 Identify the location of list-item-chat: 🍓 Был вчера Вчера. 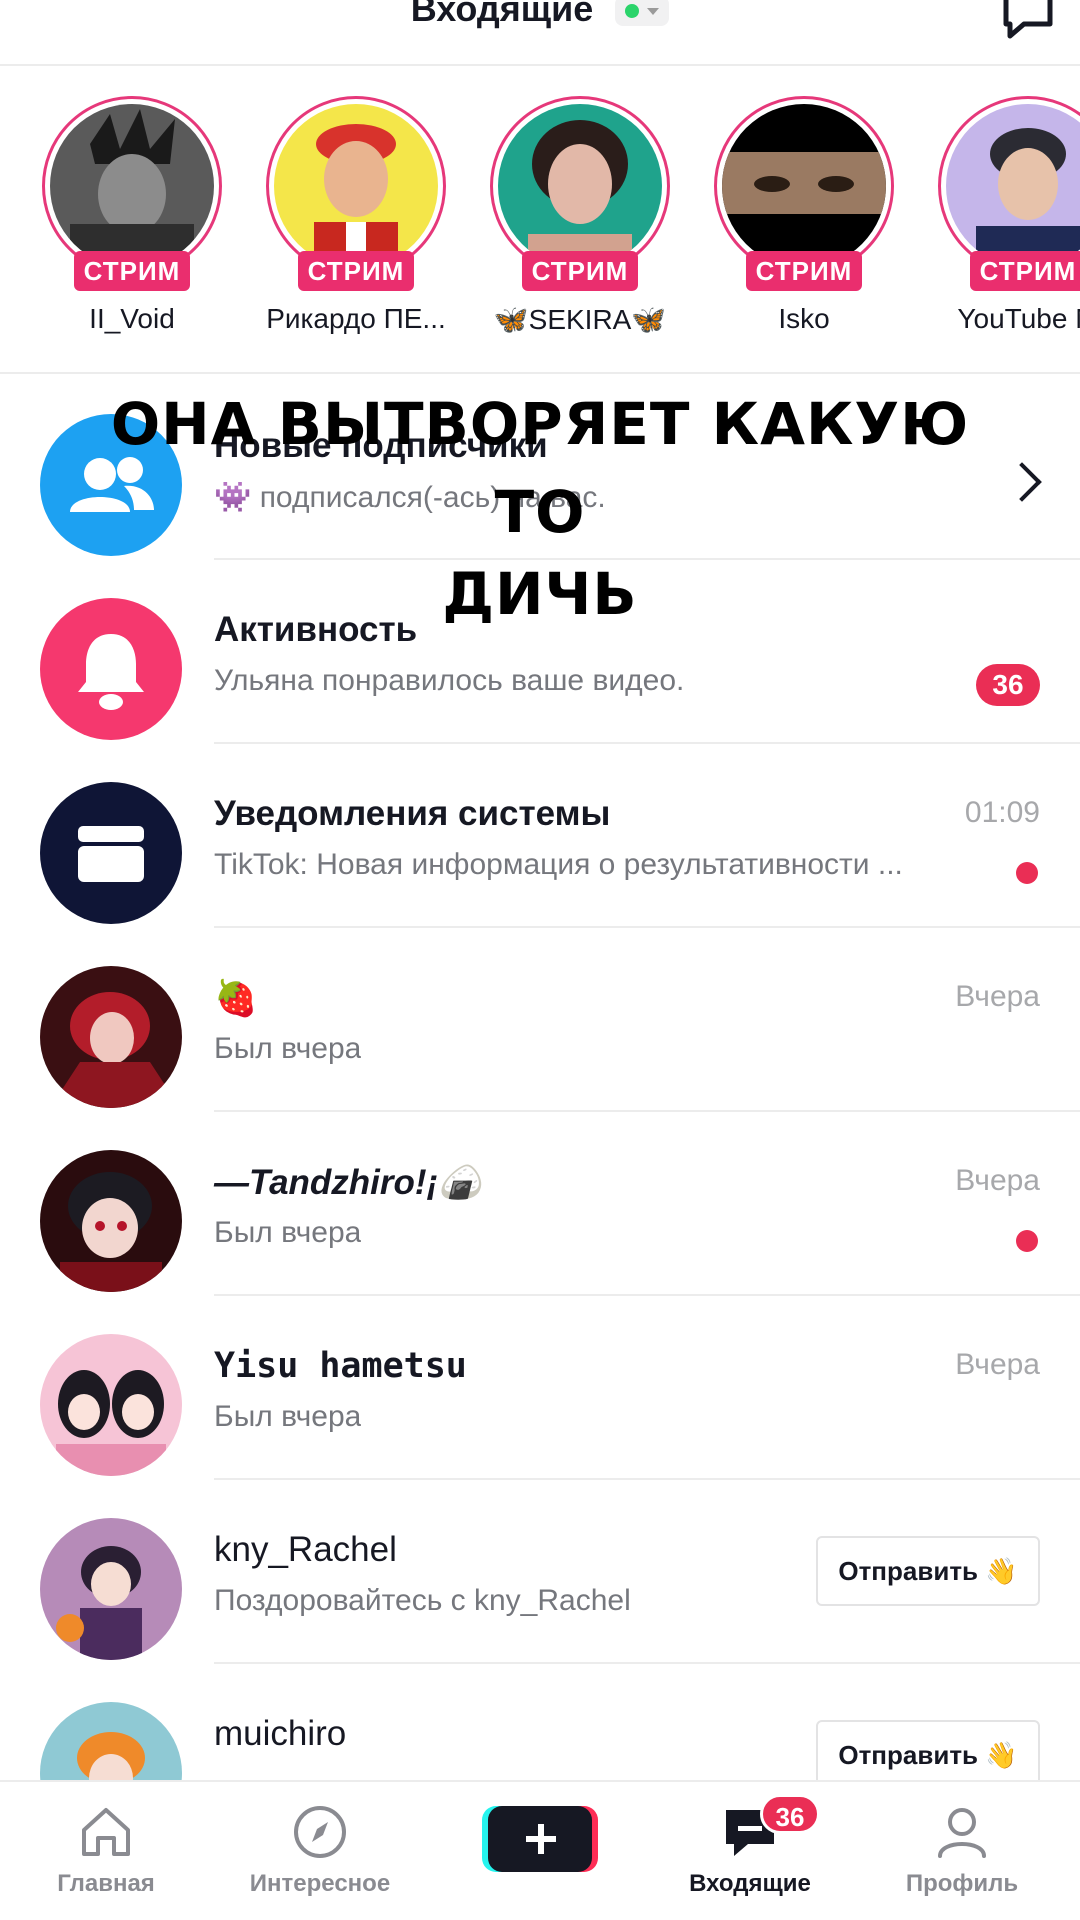
(540, 1020).